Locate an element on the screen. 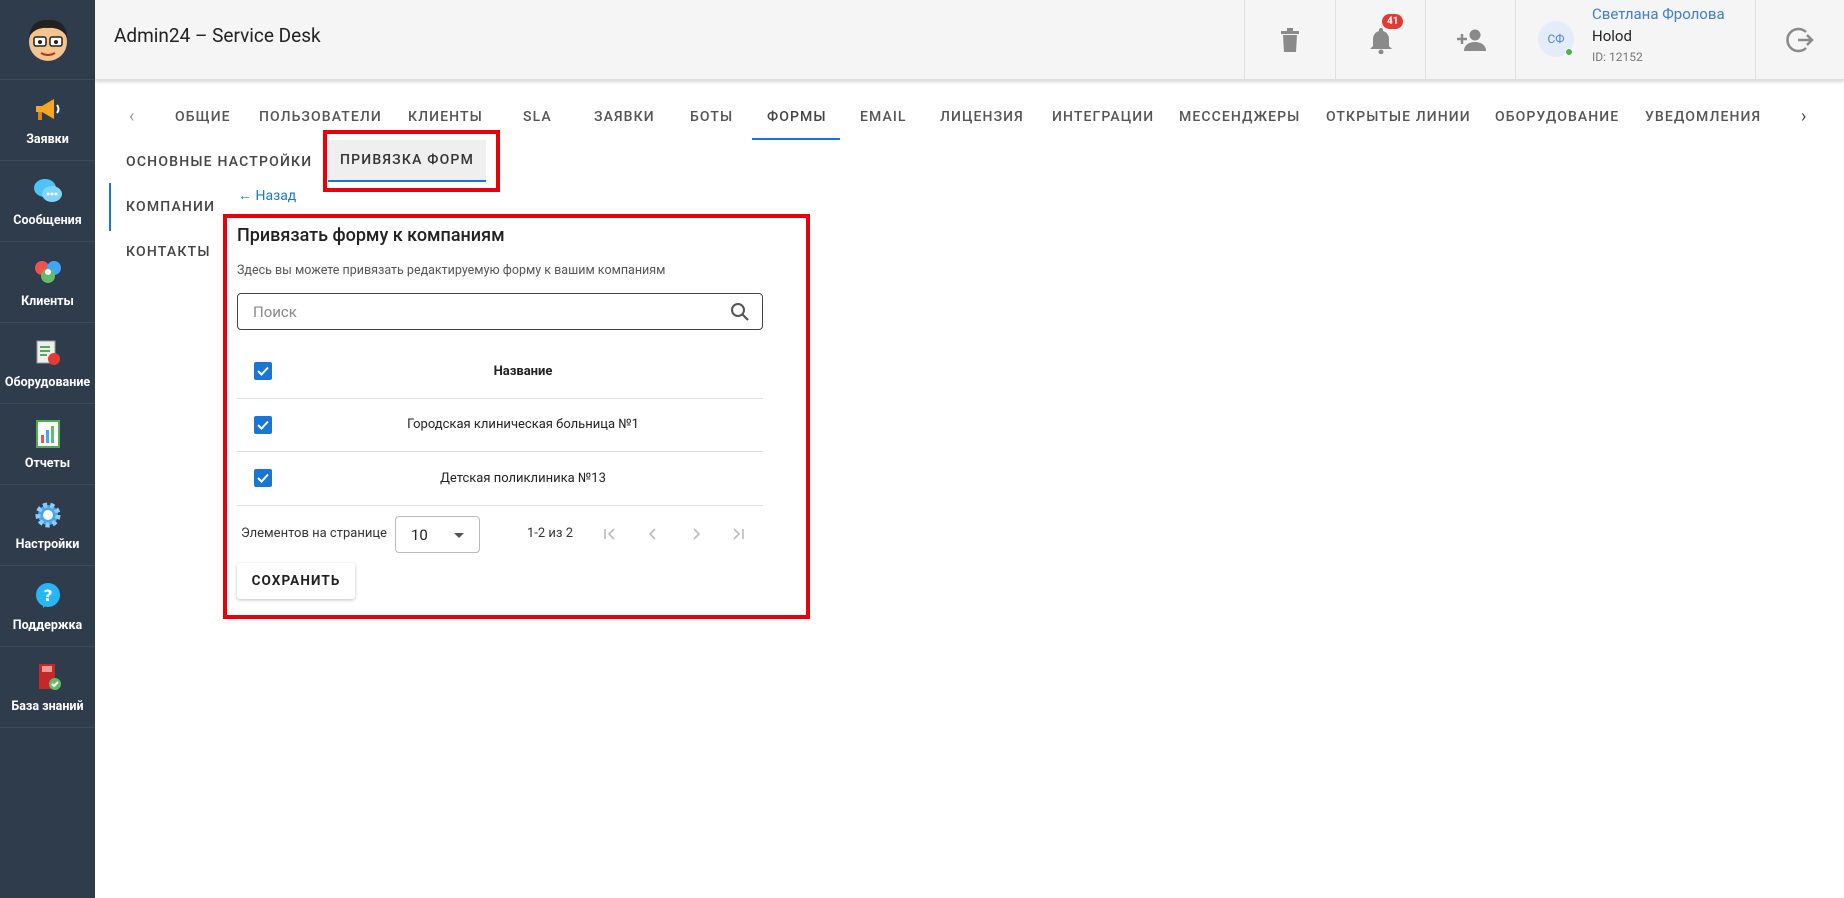  last-page-icon is located at coordinates (738, 534).